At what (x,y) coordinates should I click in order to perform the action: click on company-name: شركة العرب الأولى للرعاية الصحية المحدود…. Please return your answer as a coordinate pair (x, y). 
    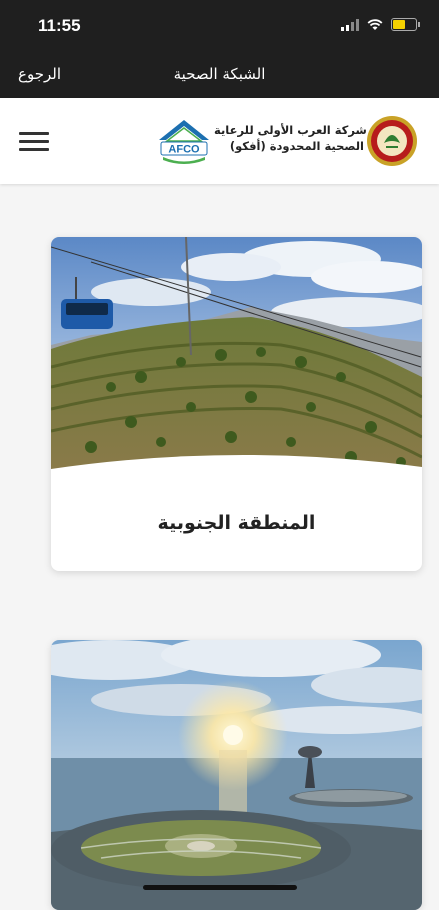
    Looking at the image, I should click on (290, 138).